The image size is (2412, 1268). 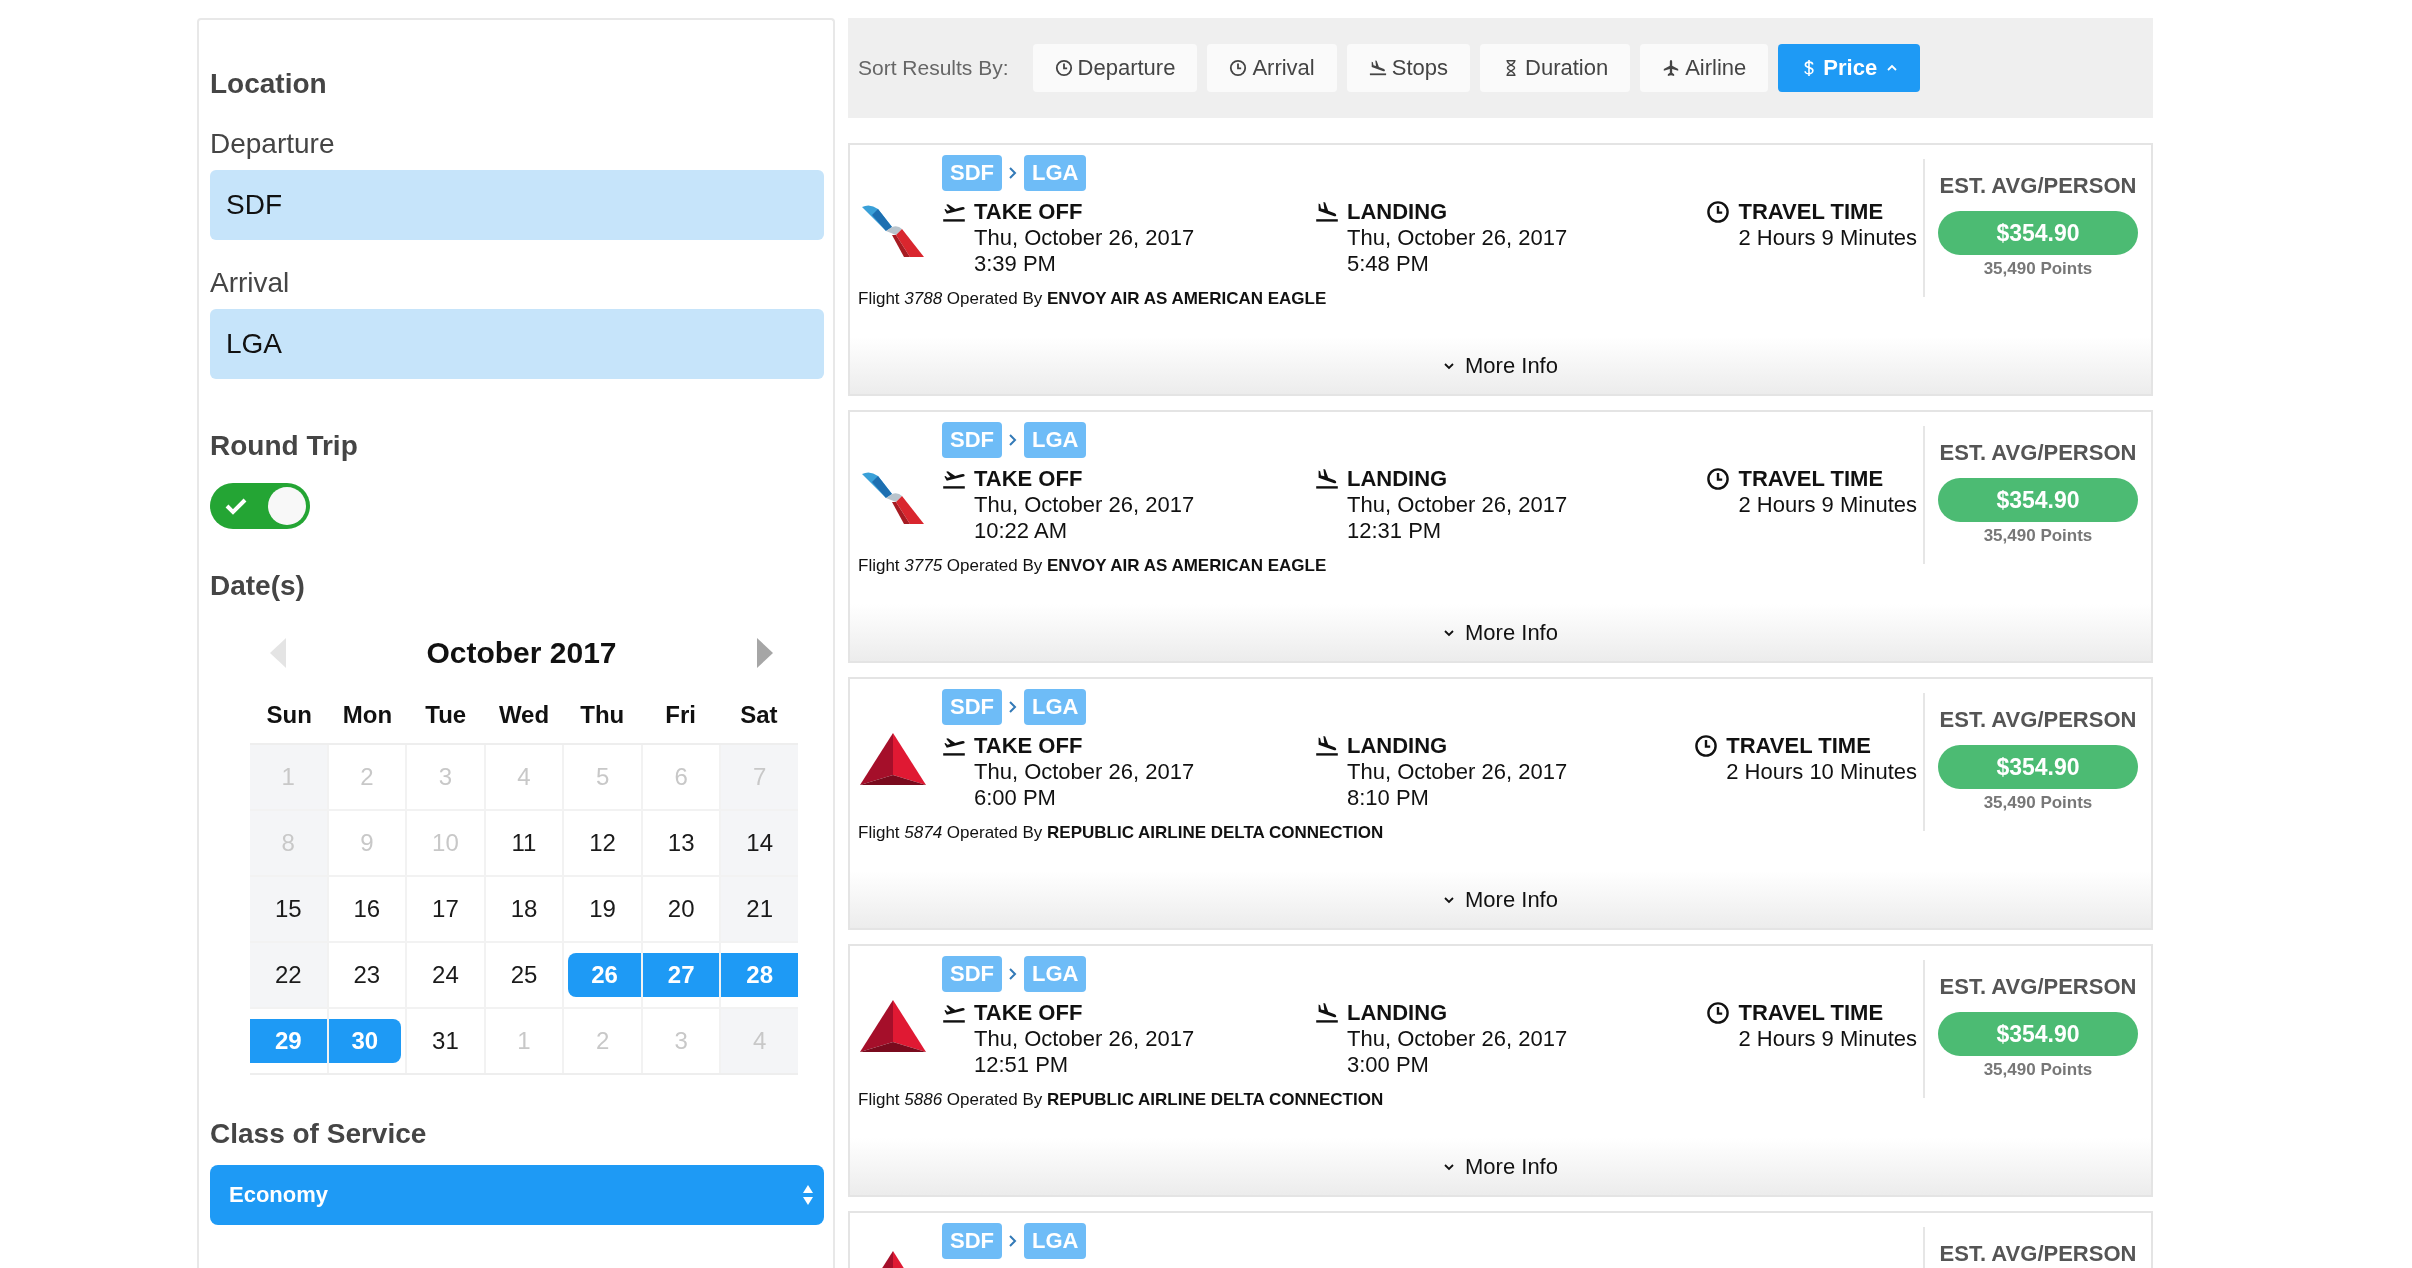 What do you see at coordinates (1821, 772) in the screenshot?
I see `duration-text: 2 Hours 10 Minutes` at bounding box center [1821, 772].